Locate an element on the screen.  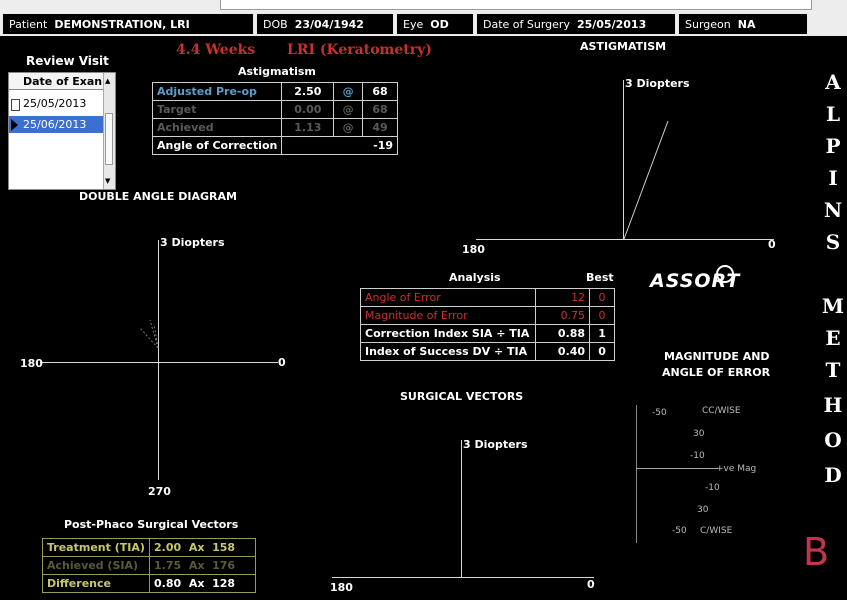
table-row: Magnitude of Error 0.75 0 is located at coordinates (487, 315).